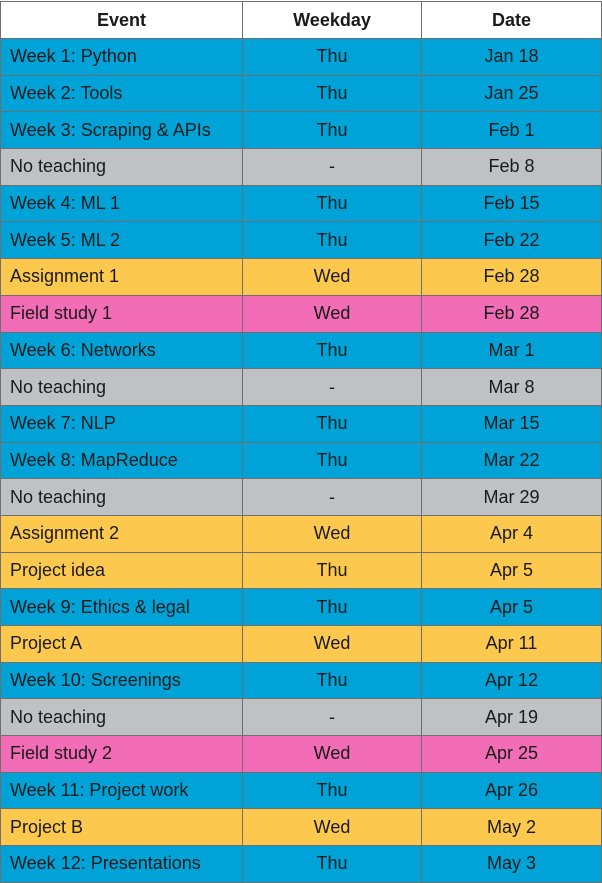 The image size is (602, 883). I want to click on table-row: No teaching - Mar 8, so click(301, 387).